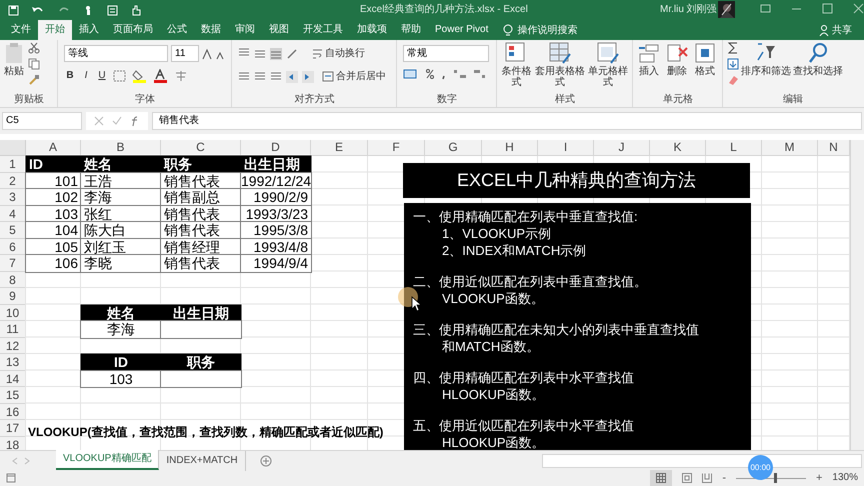  I want to click on row-header: 5, so click(13, 230).